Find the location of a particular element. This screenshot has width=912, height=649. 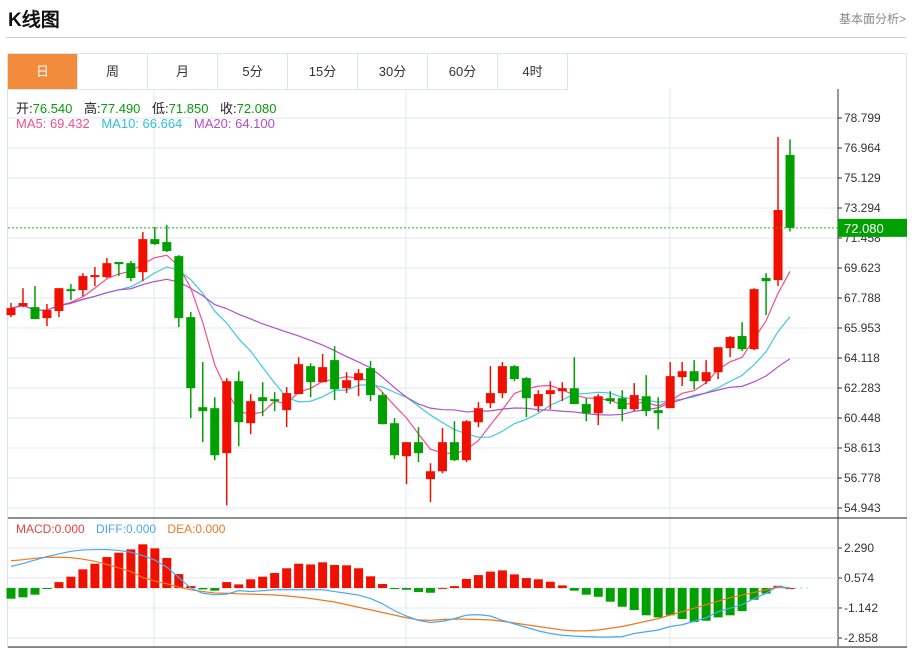

macd-value: MACD:0.000 is located at coordinates (50, 529).